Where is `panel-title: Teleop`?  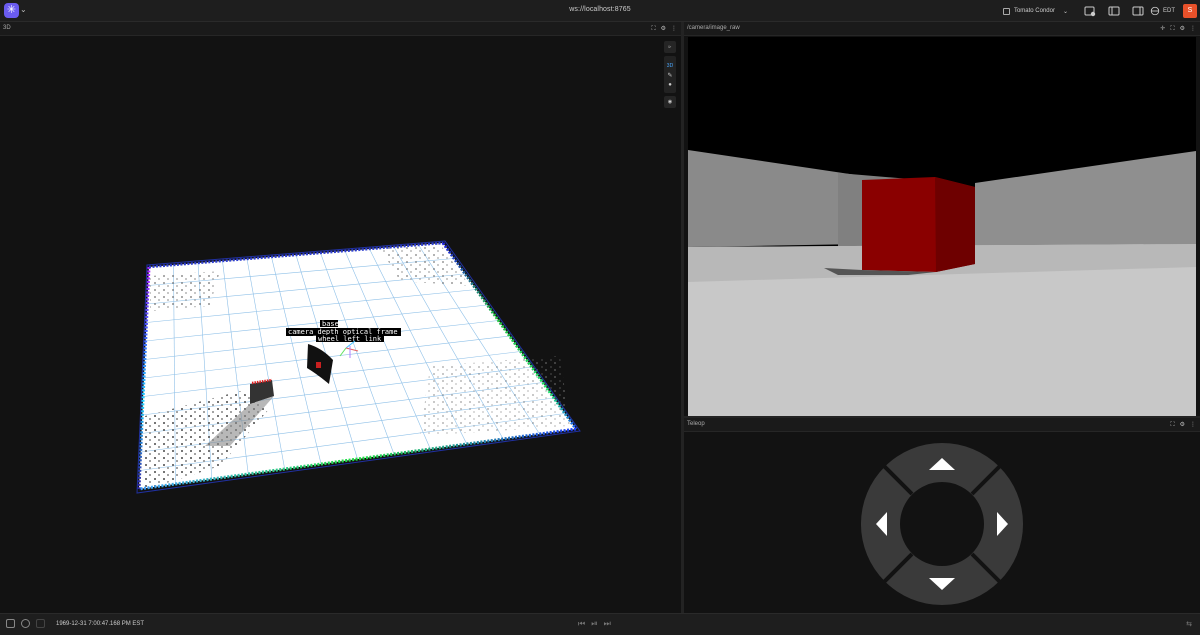
panel-title: Teleop is located at coordinates (696, 424).